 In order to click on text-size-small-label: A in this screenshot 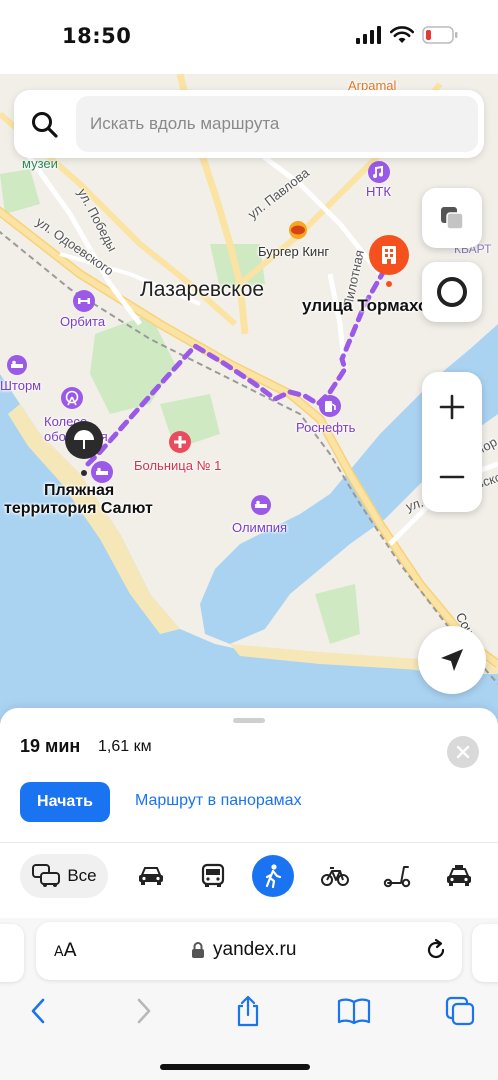, I will do `click(59, 952)`.